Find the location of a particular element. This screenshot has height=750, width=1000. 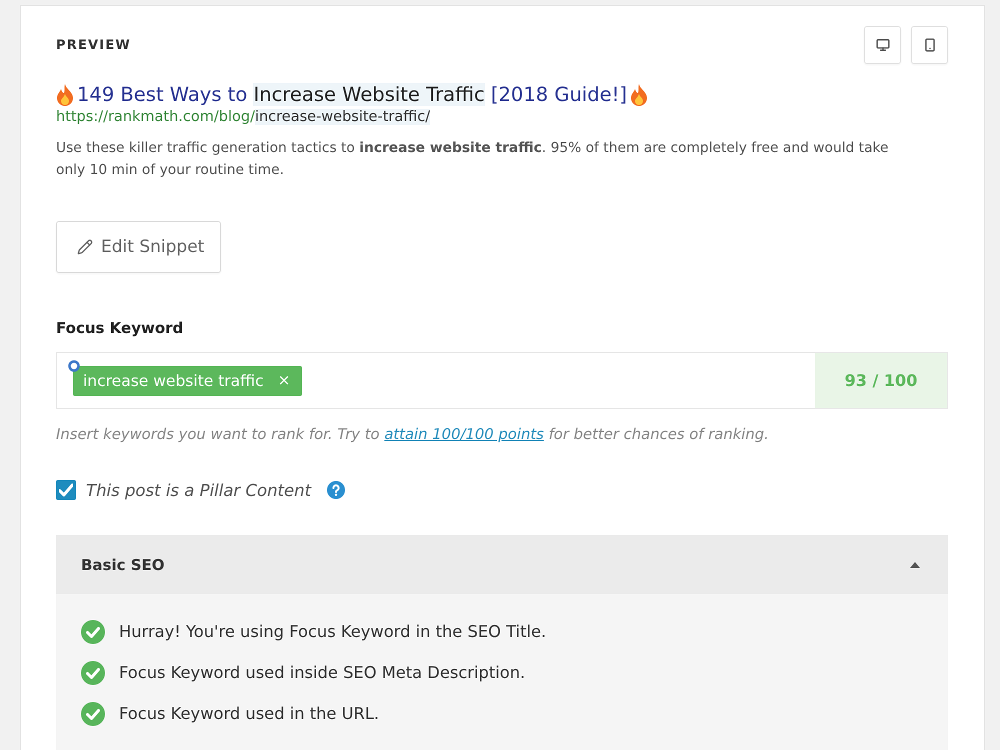

edit-snippet-button: Edit Snippet is located at coordinates (139, 247).